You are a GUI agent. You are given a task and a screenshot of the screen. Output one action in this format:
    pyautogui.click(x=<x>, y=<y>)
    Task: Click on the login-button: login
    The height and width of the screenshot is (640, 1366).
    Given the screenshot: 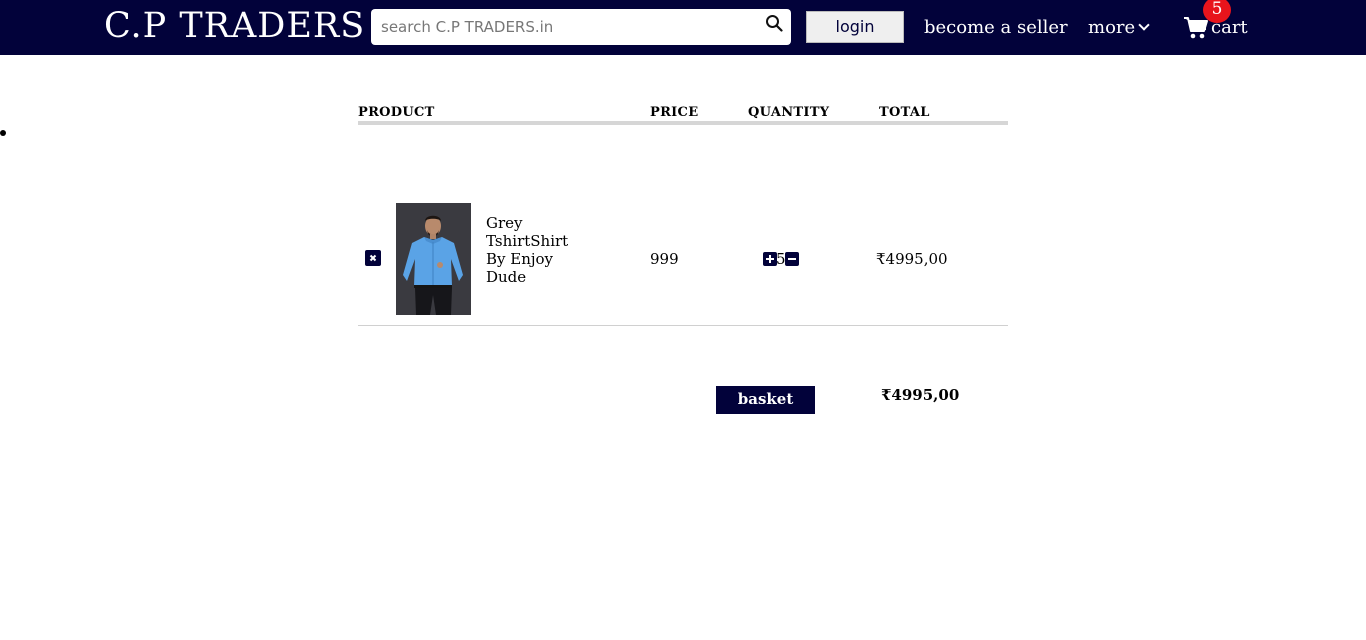 What is the action you would take?
    pyautogui.click(x=855, y=27)
    